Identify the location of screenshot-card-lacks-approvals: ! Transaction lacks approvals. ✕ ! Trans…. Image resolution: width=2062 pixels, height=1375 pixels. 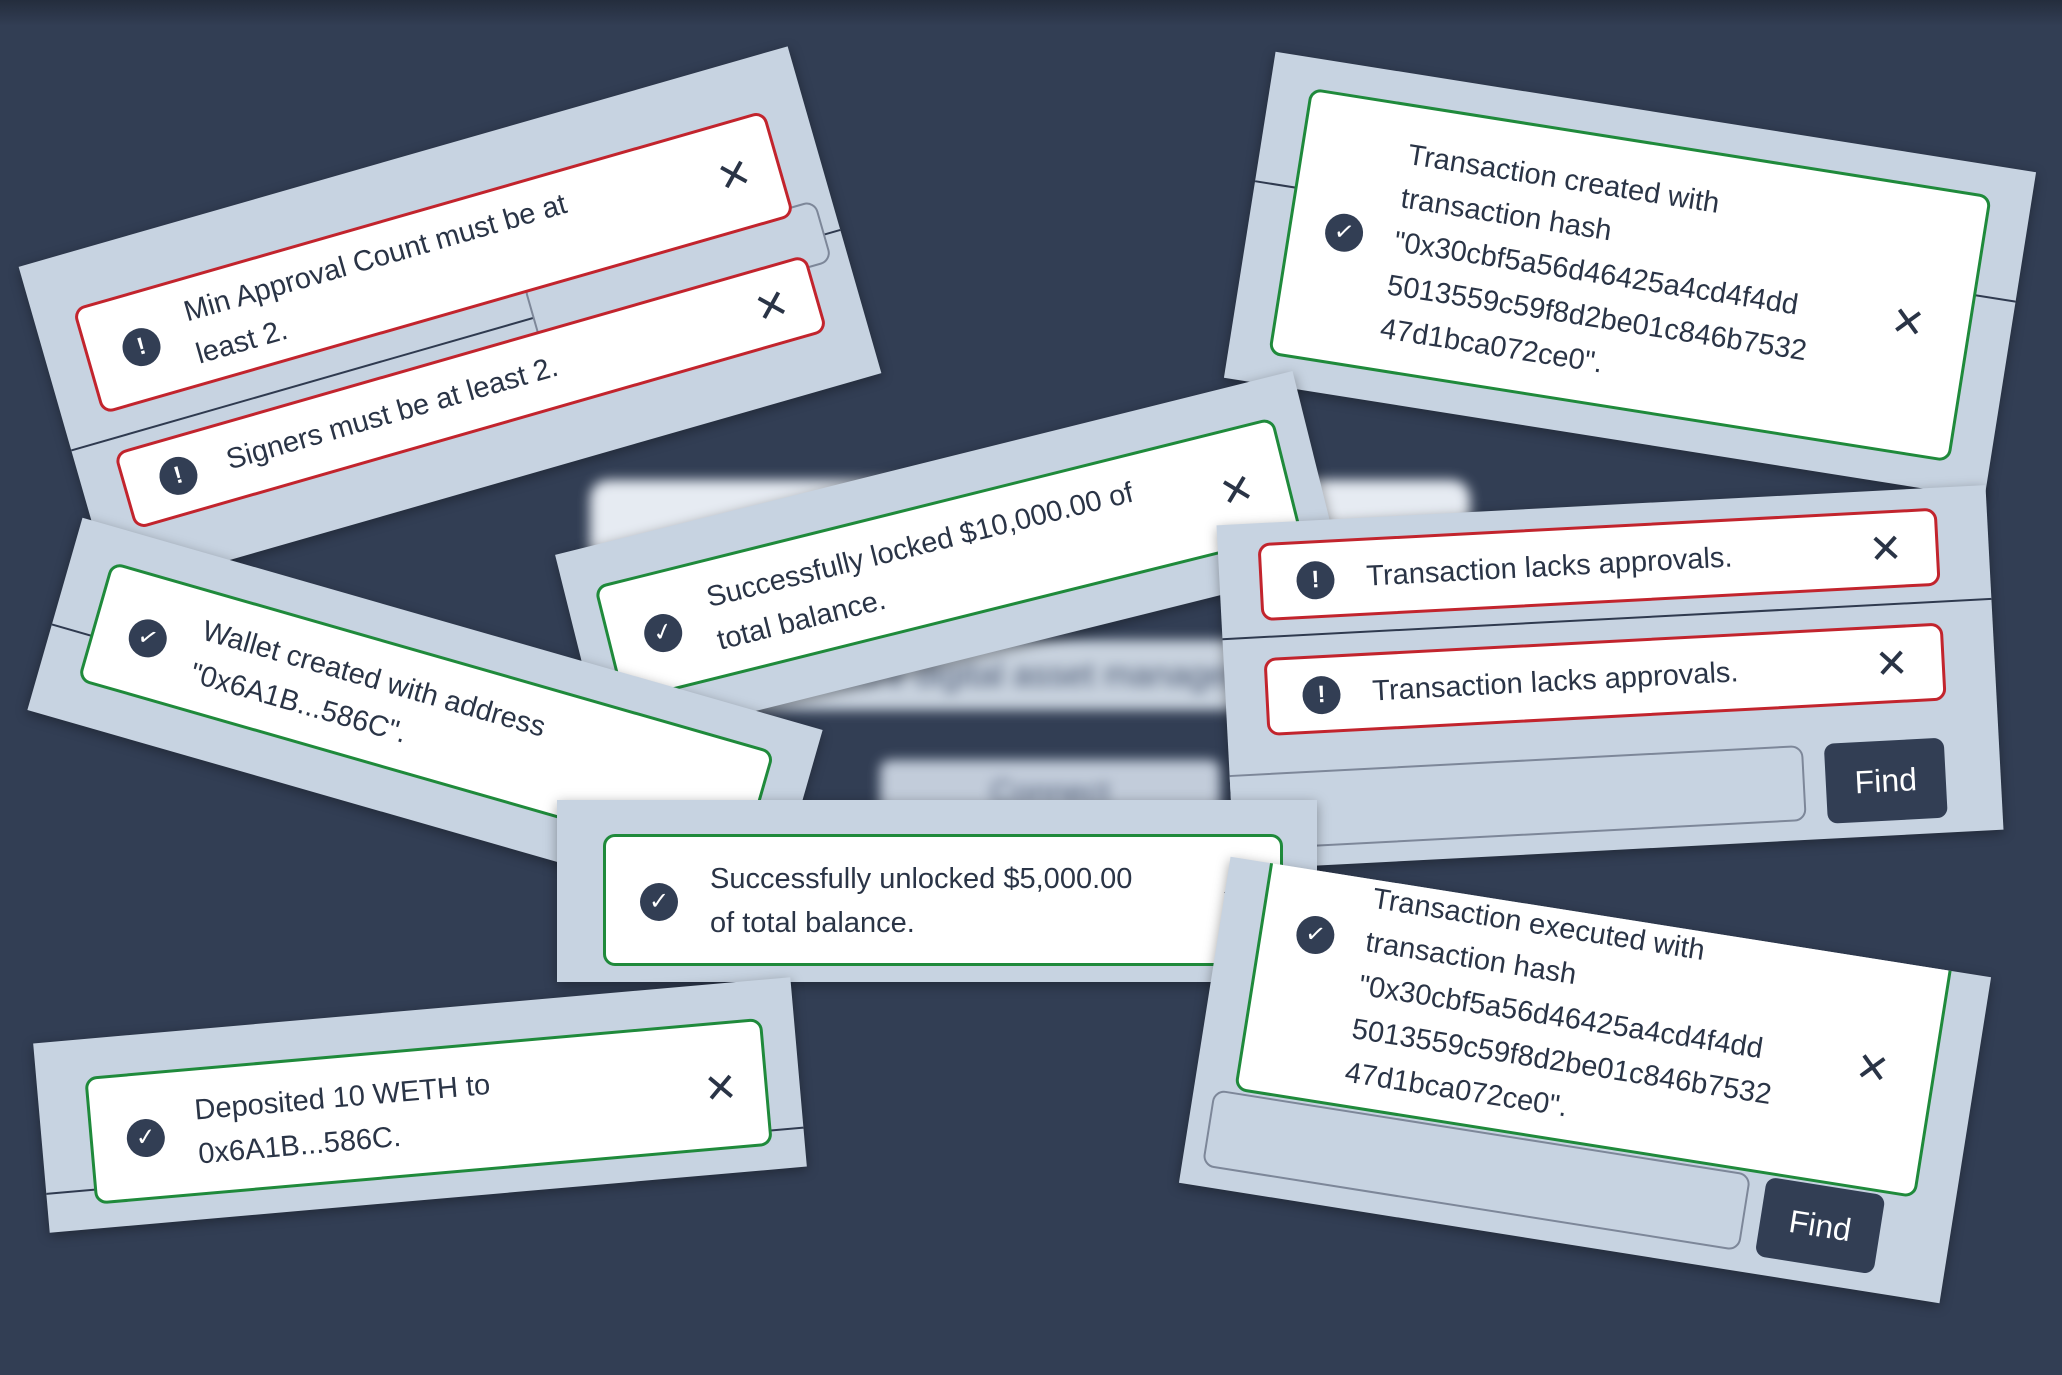
(1610, 677).